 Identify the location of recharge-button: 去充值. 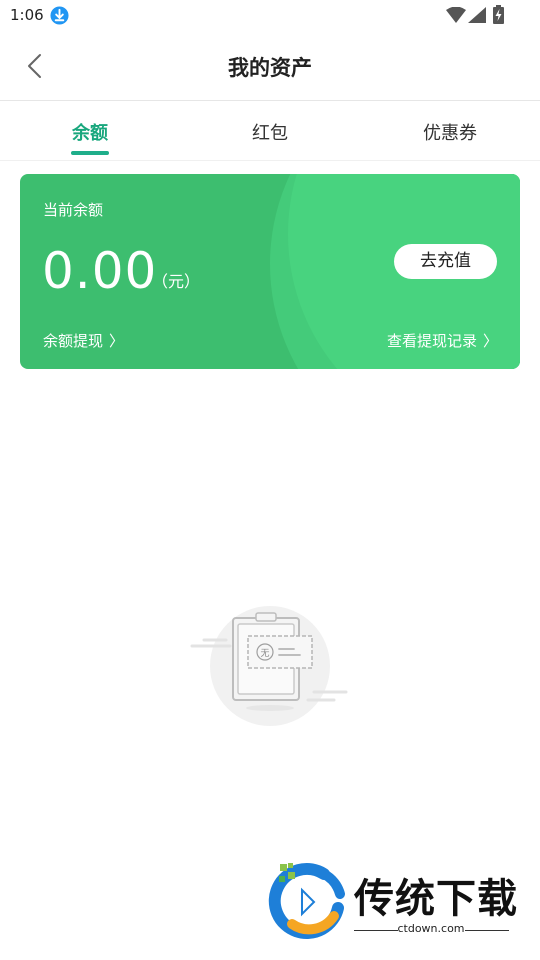
(445, 261).